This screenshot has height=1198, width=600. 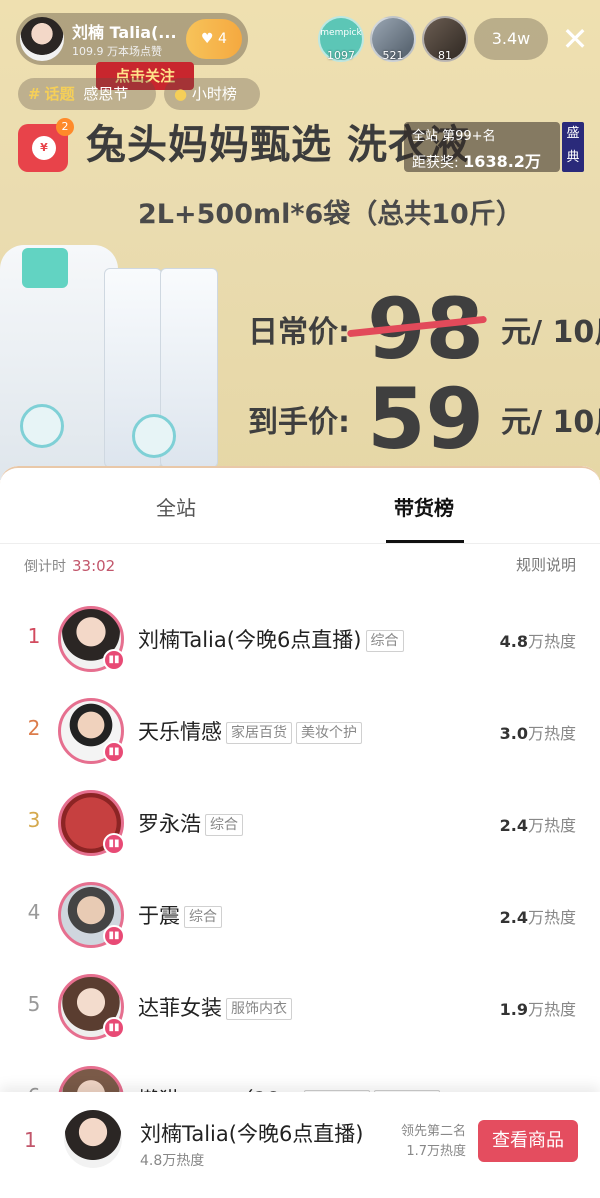 What do you see at coordinates (172, 1161) in the screenshot?
I see `my-heat: 4.8万热度` at bounding box center [172, 1161].